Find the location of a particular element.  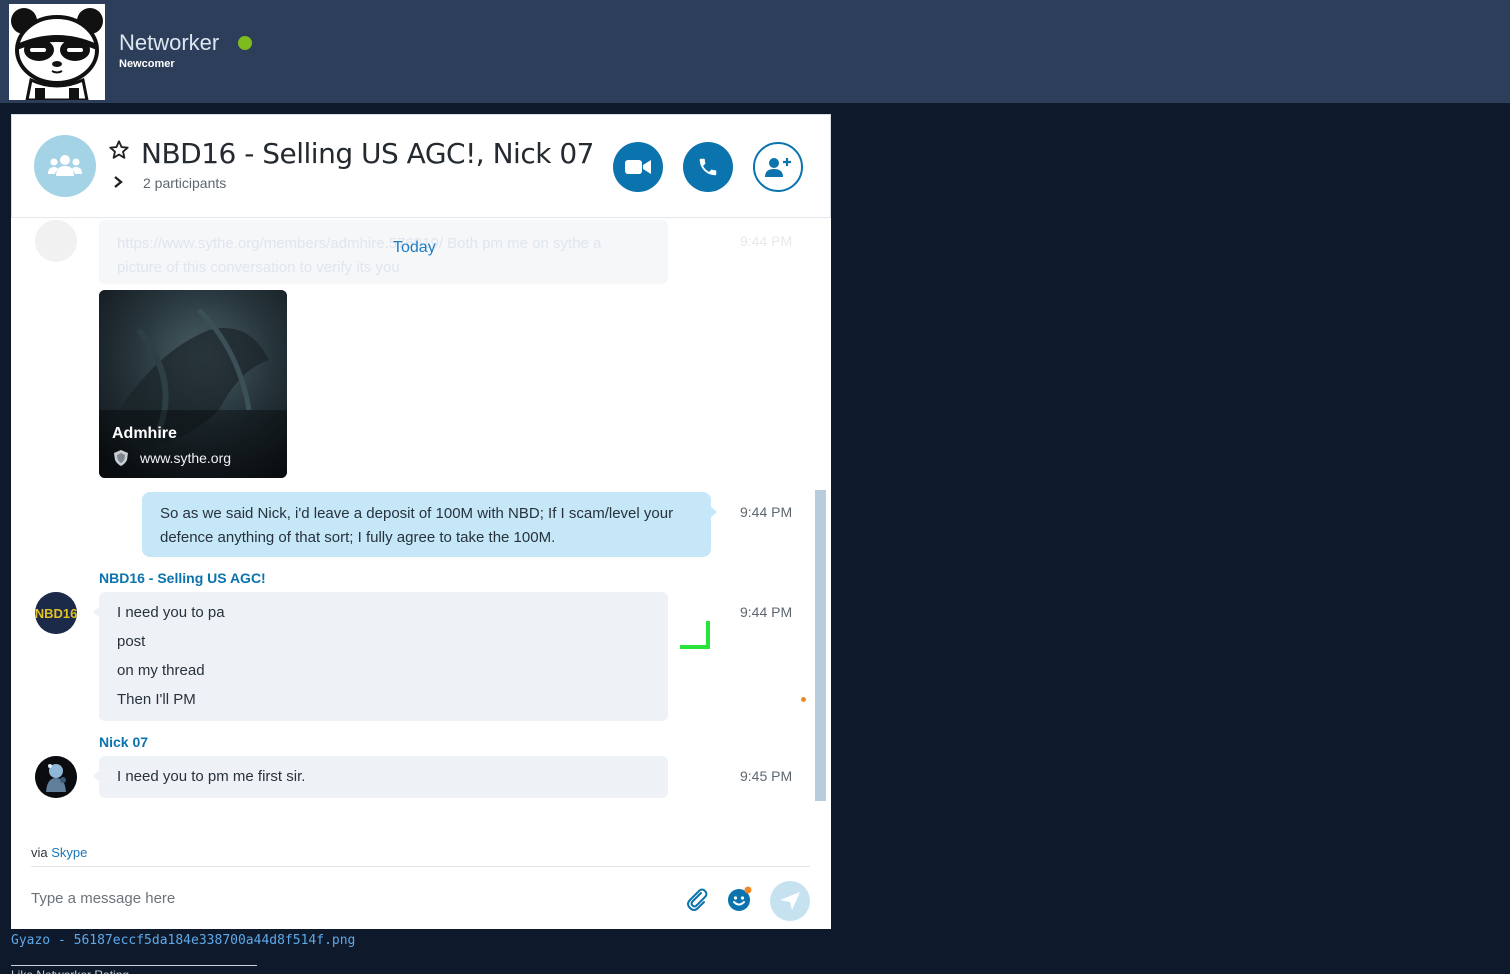

add-person-icon is located at coordinates (778, 167).